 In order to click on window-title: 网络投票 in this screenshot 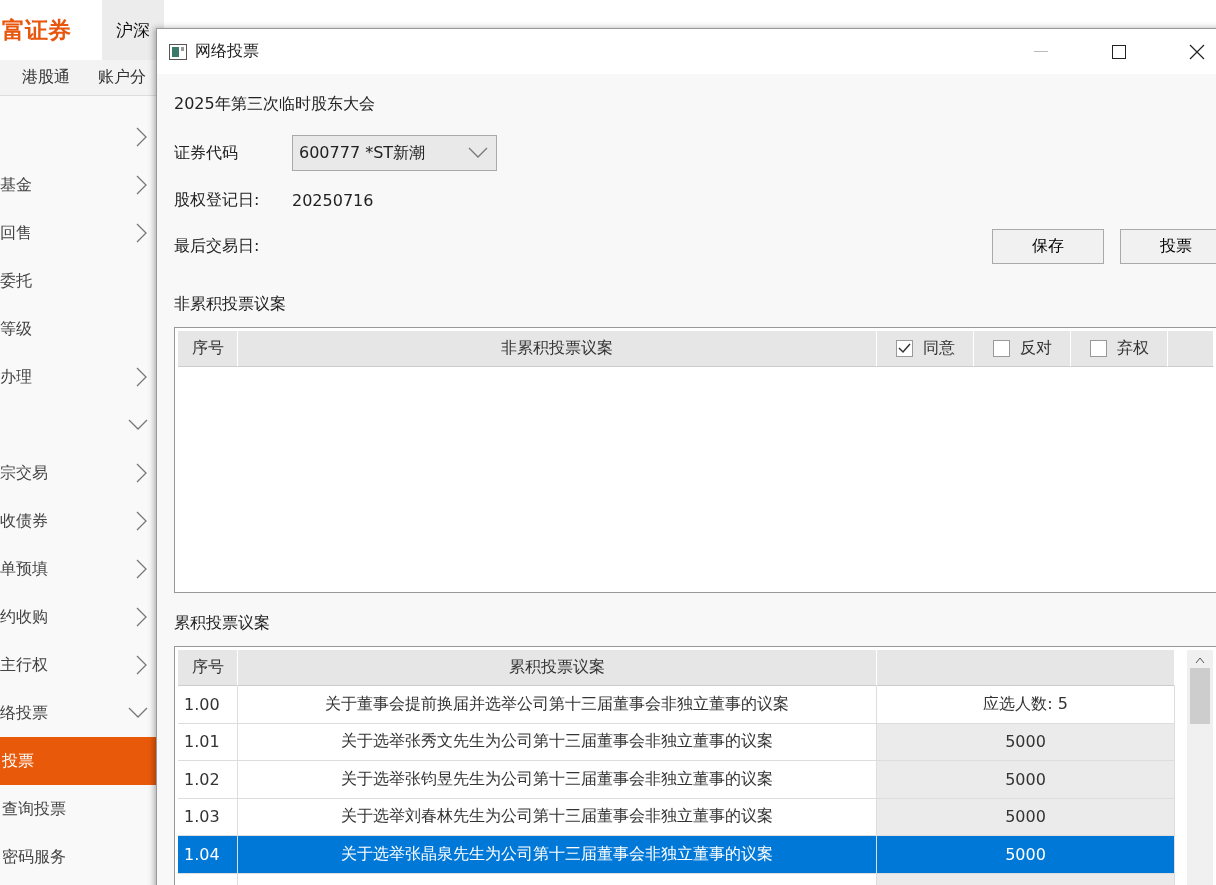, I will do `click(227, 51)`.